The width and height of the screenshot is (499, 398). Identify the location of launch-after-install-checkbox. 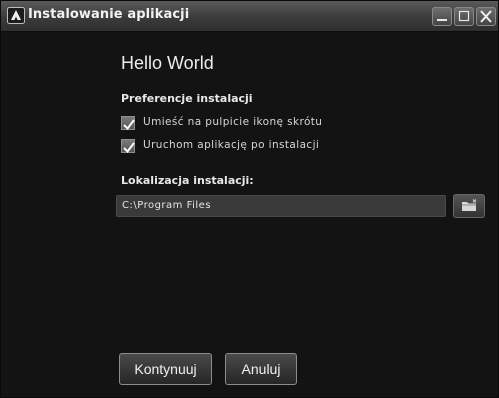
(128, 146).